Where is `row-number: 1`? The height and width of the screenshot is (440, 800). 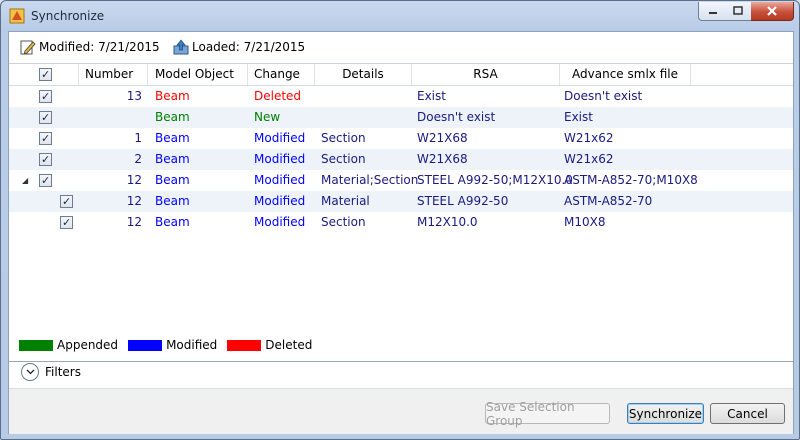 row-number: 1 is located at coordinates (138, 138).